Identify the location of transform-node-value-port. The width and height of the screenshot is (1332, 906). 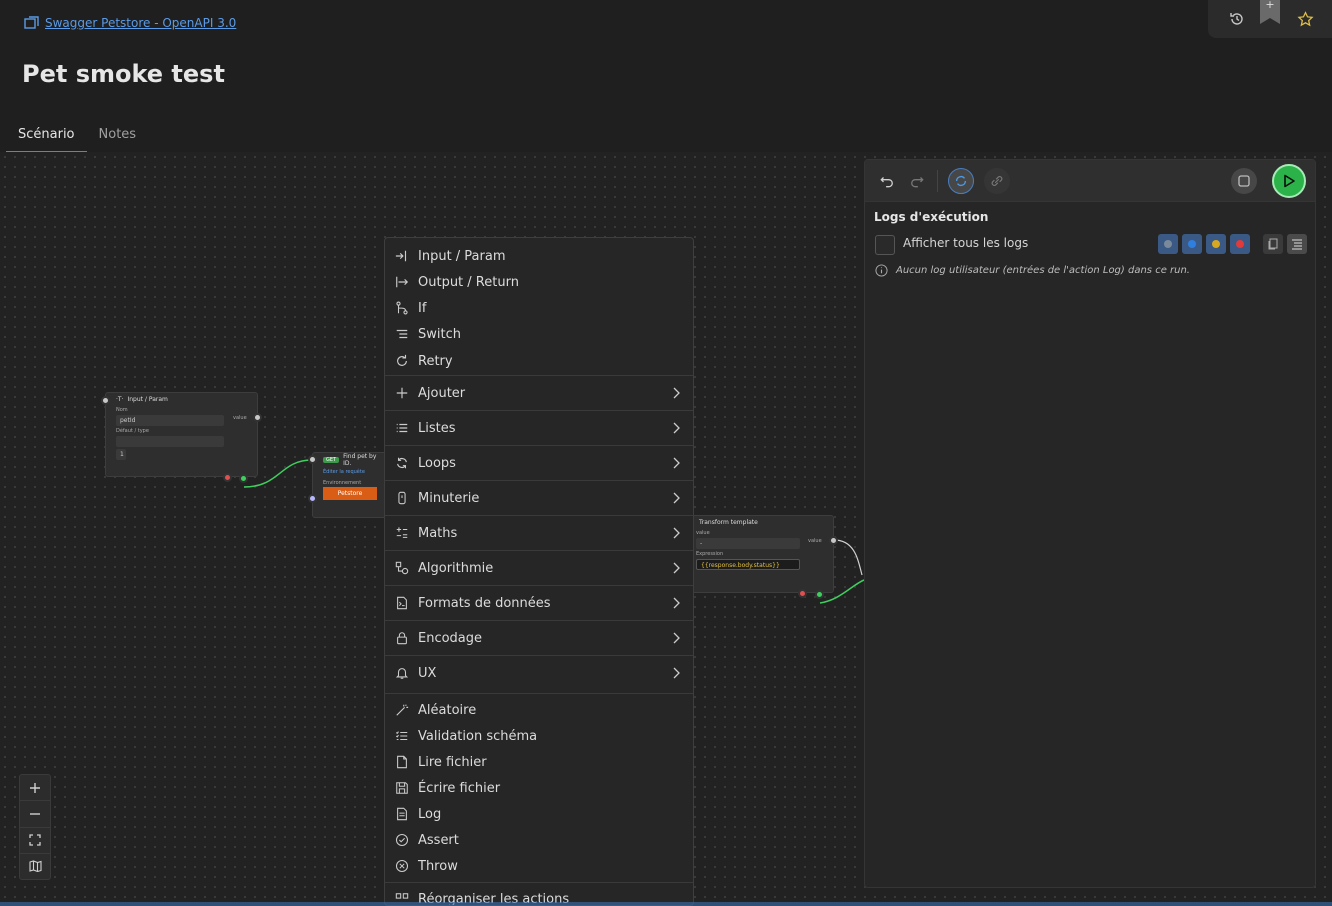
(833, 540).